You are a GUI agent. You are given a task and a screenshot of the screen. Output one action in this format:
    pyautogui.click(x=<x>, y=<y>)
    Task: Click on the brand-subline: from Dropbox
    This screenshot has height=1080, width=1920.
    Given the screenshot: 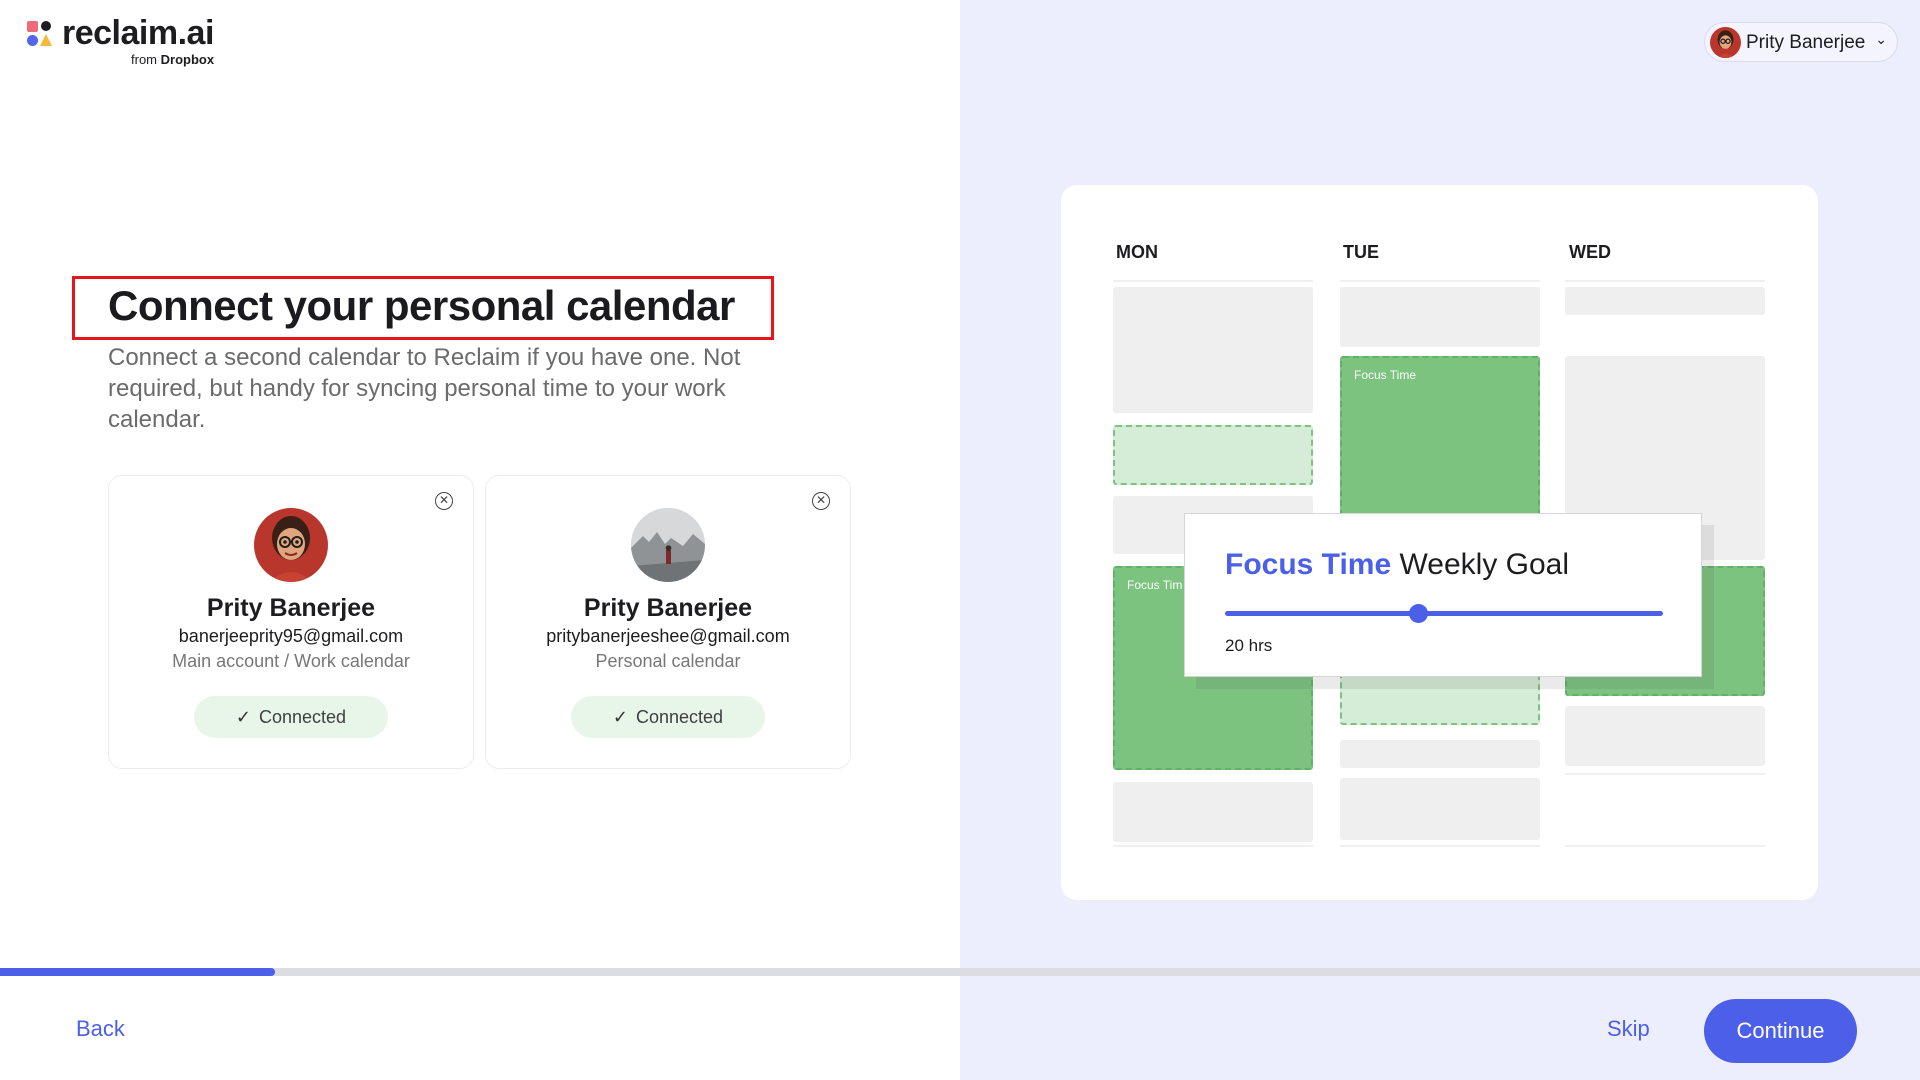 What is the action you would take?
    pyautogui.click(x=172, y=59)
    